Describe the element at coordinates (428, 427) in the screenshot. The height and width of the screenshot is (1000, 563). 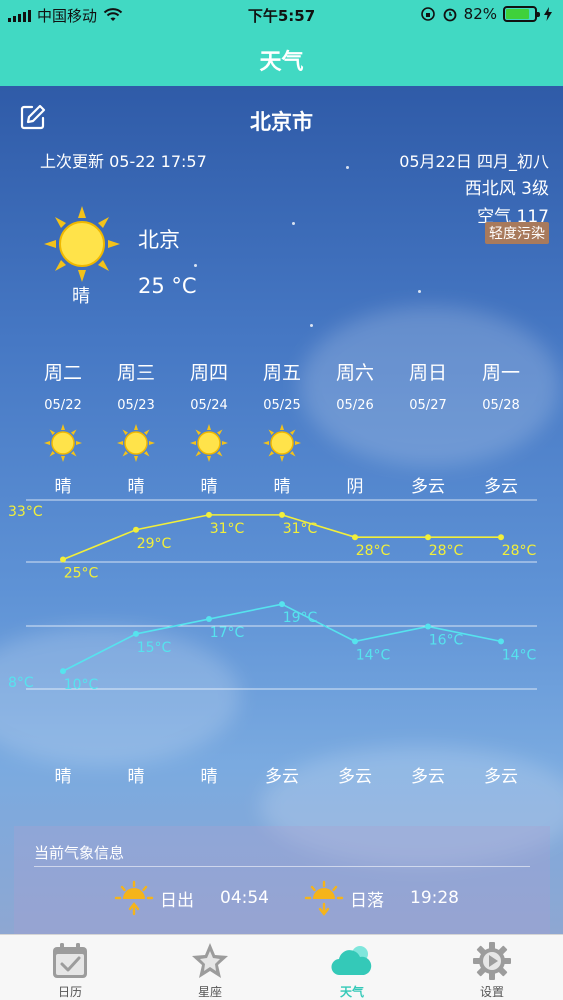
I see `forecast-day: 周日 05/27 多云` at that location.